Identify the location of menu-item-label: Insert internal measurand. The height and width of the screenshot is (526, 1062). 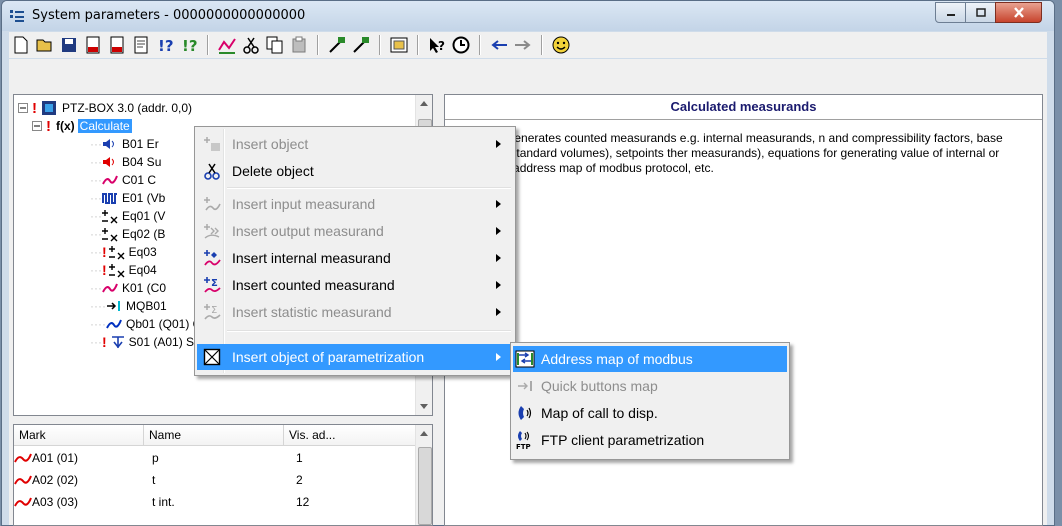
(311, 258).